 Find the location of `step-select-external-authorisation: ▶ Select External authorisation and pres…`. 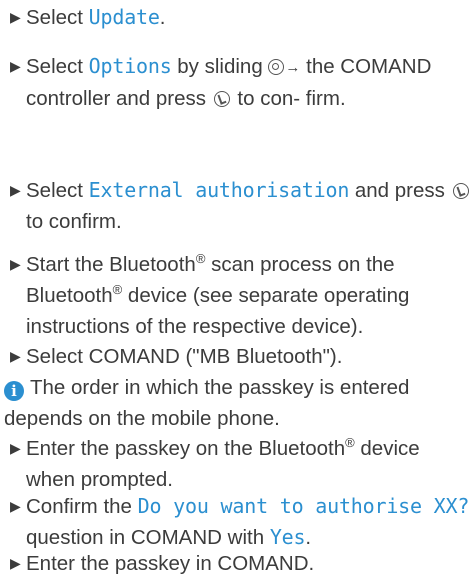

step-select-external-authorisation: ▶ Select External authorisation and pres… is located at coordinates (241, 206).